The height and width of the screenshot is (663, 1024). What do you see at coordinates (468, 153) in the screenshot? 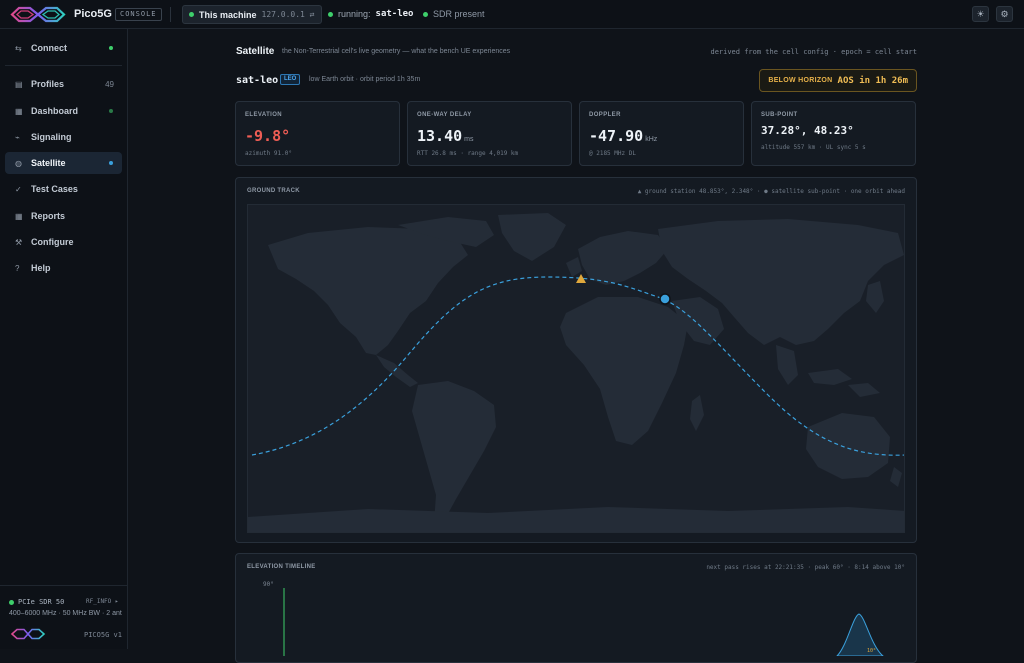
I see `rtt-range: RTT 26.8 ms · range 4,019 km` at bounding box center [468, 153].